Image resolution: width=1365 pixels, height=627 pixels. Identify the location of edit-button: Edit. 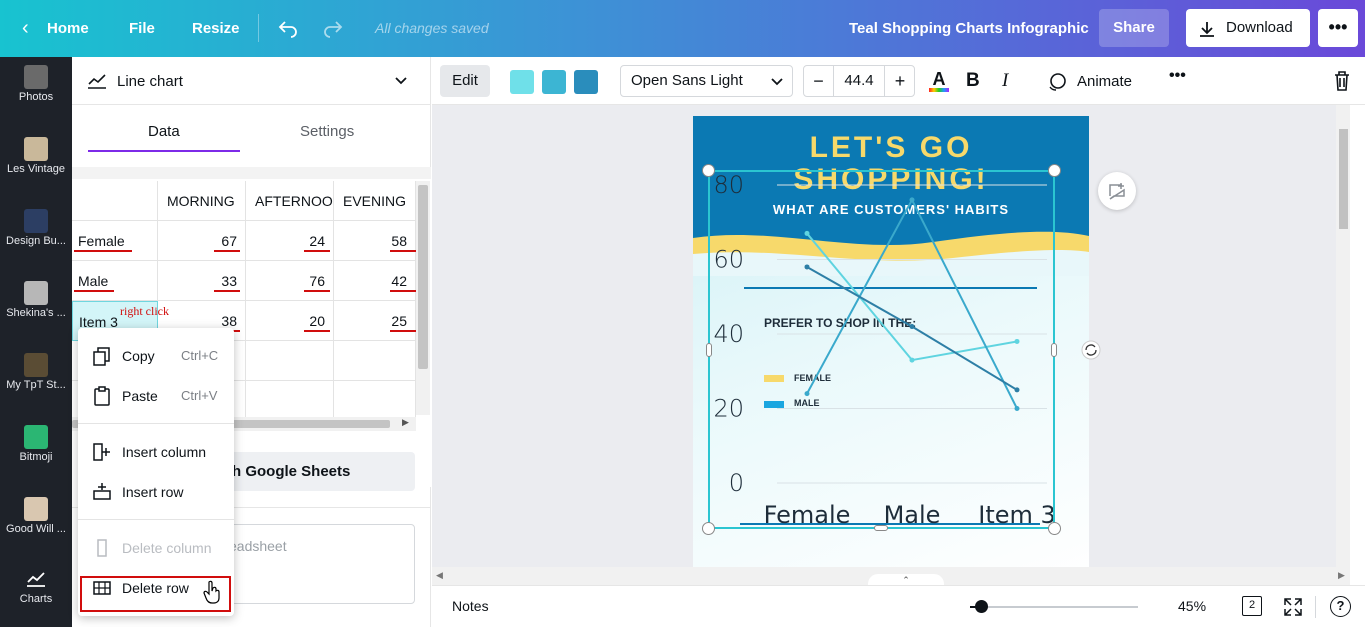
(465, 81).